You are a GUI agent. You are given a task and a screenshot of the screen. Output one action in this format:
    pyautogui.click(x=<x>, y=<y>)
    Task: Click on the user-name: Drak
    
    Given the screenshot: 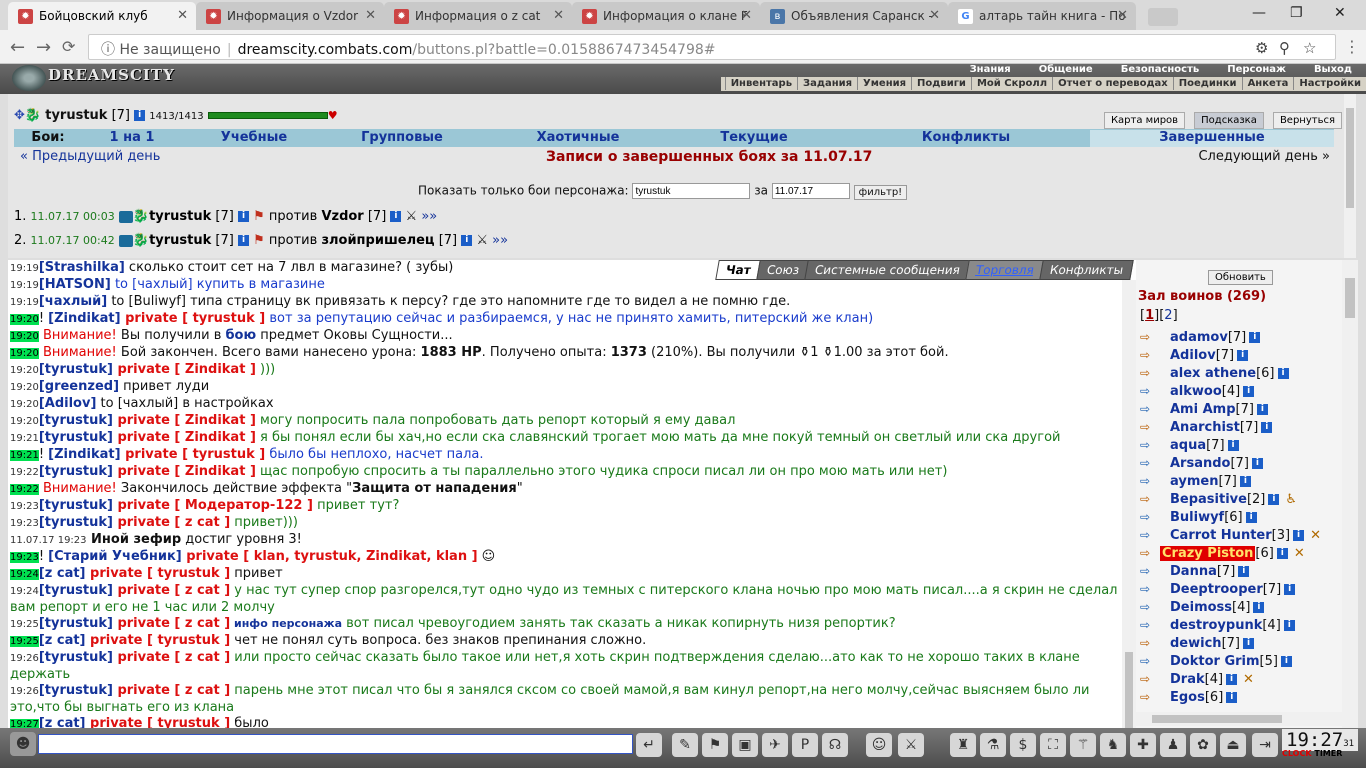 What is the action you would take?
    pyautogui.click(x=1187, y=679)
    